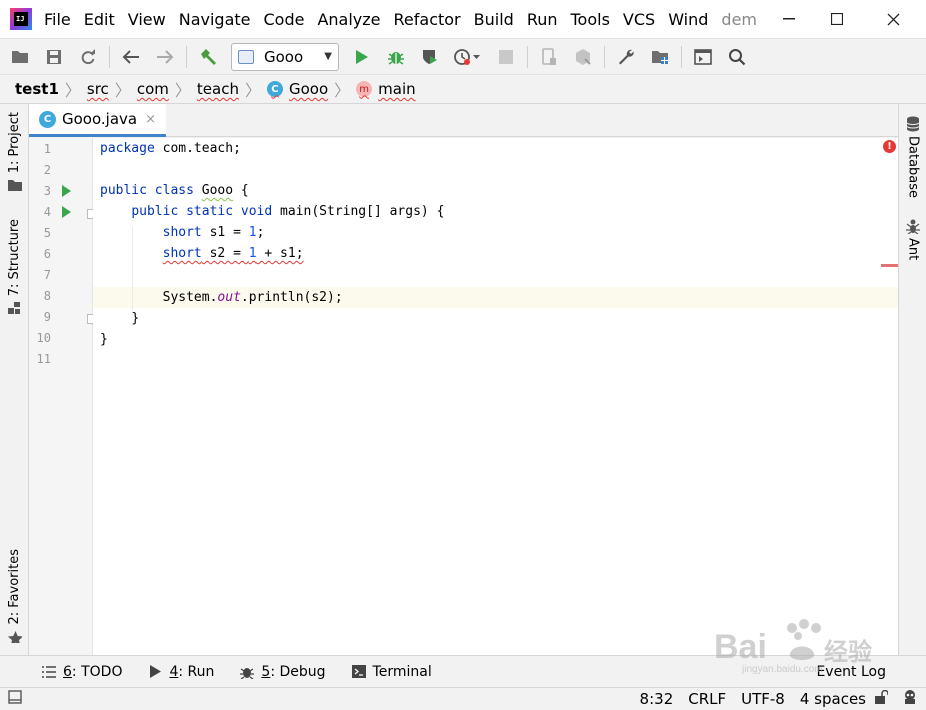 Image resolution: width=926 pixels, height=710 pixels. I want to click on editor-tab-bar: C Gooo.java ×, so click(463, 120).